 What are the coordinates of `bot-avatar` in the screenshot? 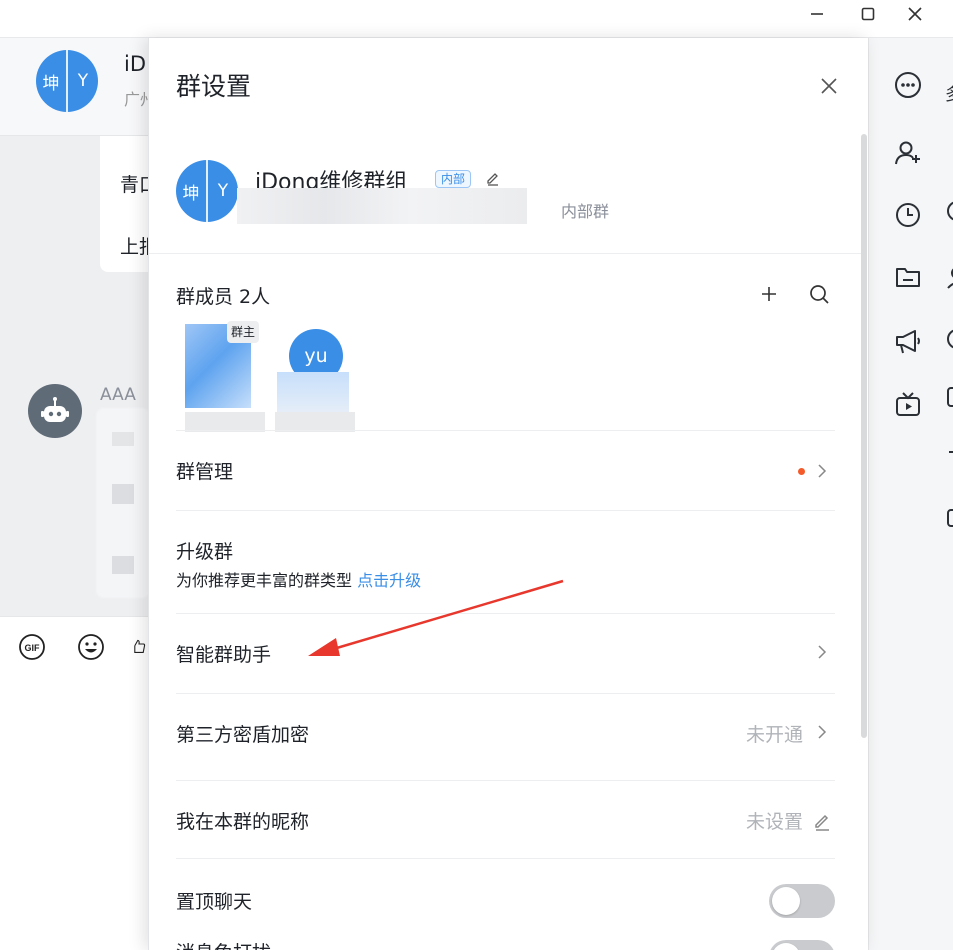 It's located at (55, 411).